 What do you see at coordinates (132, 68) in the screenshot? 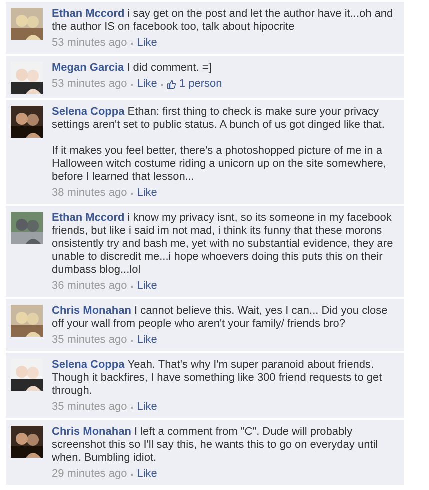
I see `comment-text: Megan Garcia I did comment. =]` at bounding box center [132, 68].